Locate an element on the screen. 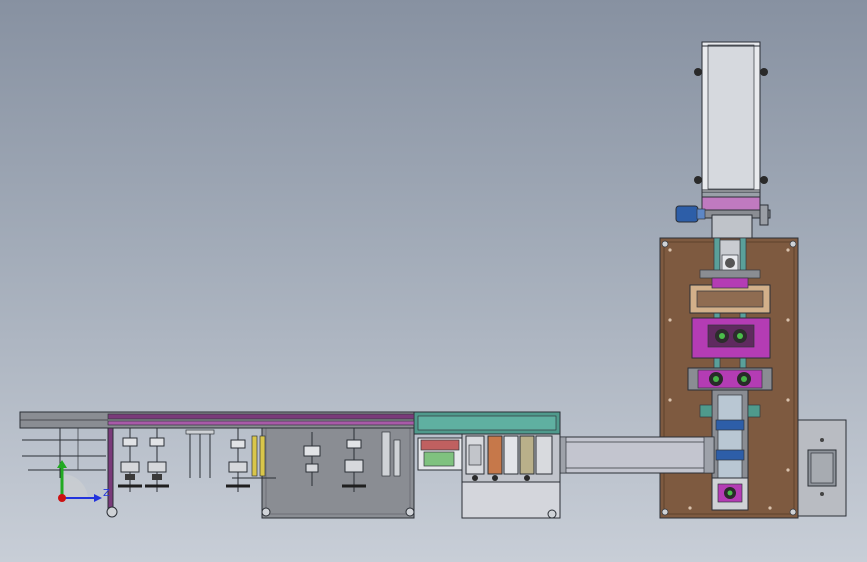 The width and height of the screenshot is (867, 562). magenta-cutter-plate is located at coordinates (731, 338).